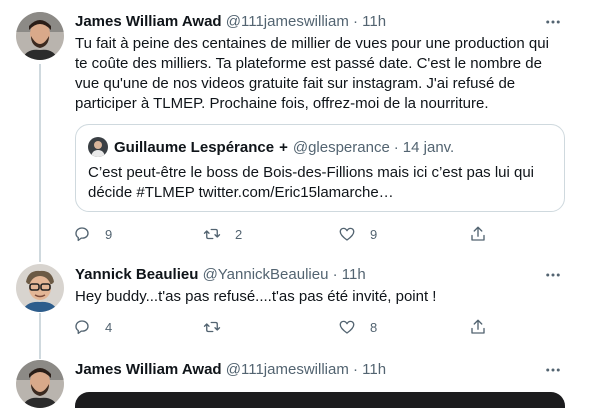  I want to click on reply-button: 4, so click(92, 327).